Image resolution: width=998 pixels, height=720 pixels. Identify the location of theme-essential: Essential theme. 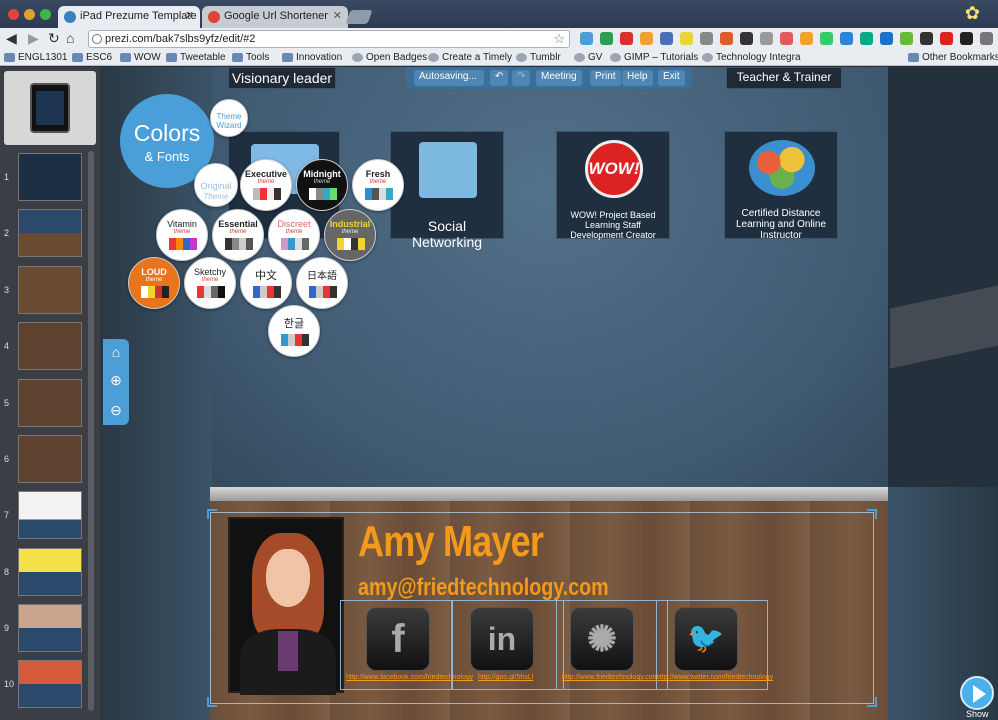
(238, 235).